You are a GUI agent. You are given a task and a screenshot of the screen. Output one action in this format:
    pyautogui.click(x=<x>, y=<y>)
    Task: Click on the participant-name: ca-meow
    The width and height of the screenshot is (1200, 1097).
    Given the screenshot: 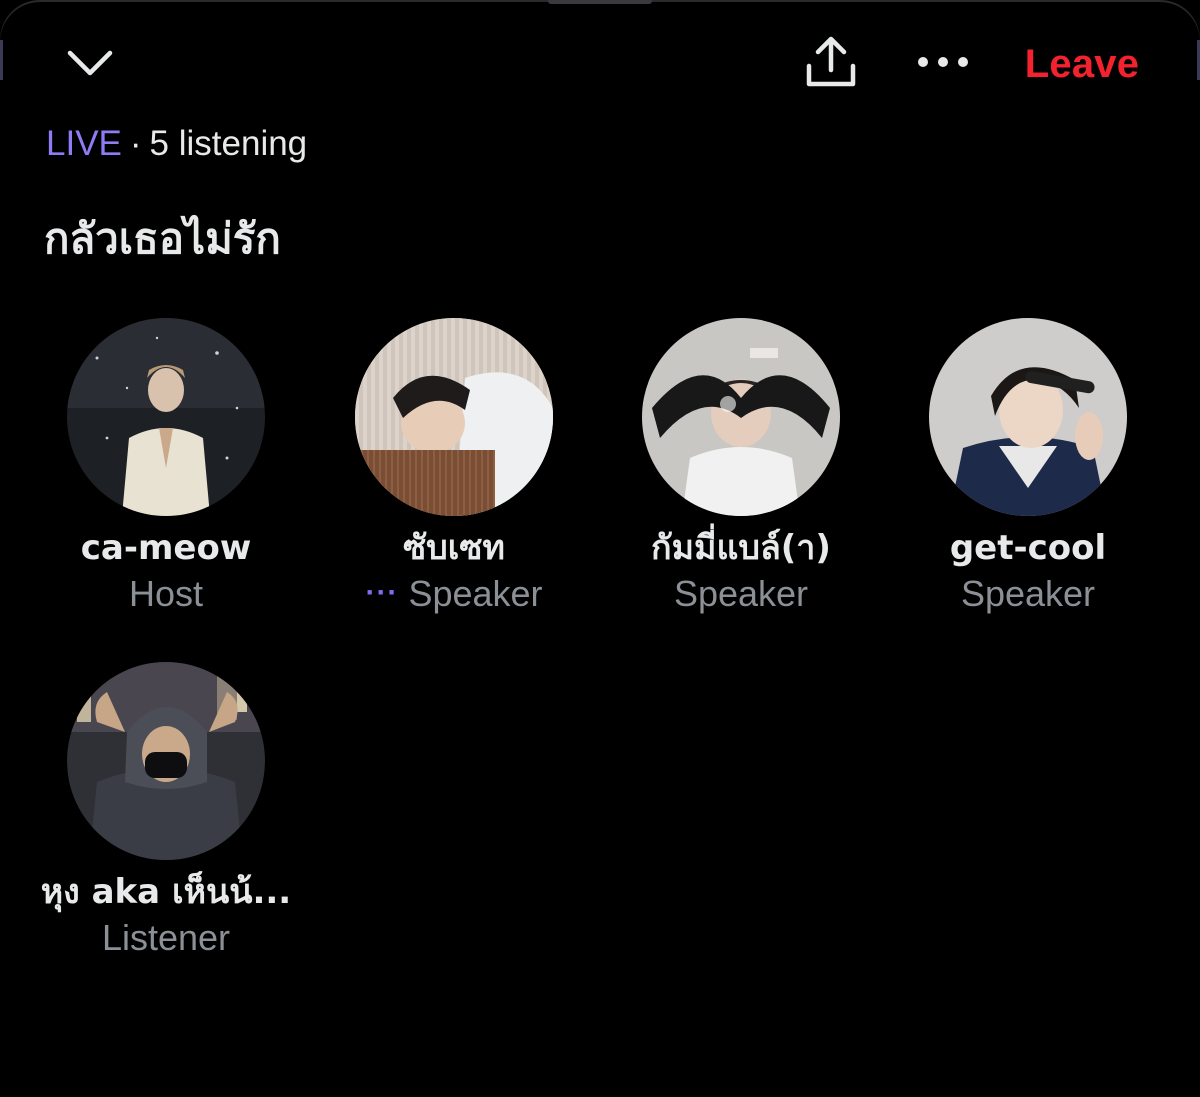 What is the action you would take?
    pyautogui.click(x=166, y=548)
    